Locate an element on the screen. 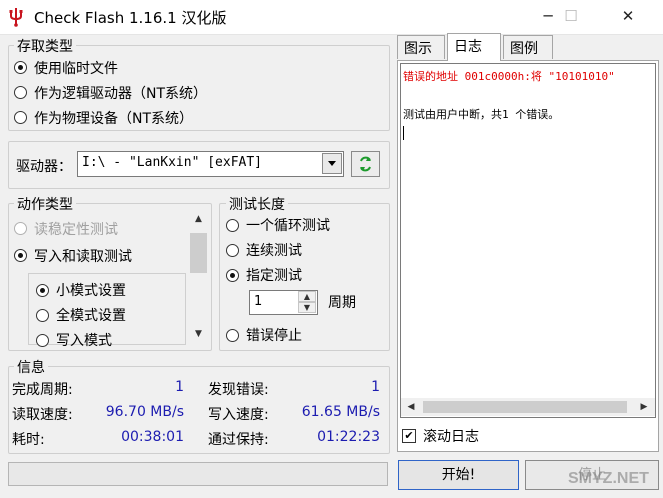 The width and height of the screenshot is (663, 498). log-line-summary: 测试由用户中断，共1 个错误。 is located at coordinates (481, 114).